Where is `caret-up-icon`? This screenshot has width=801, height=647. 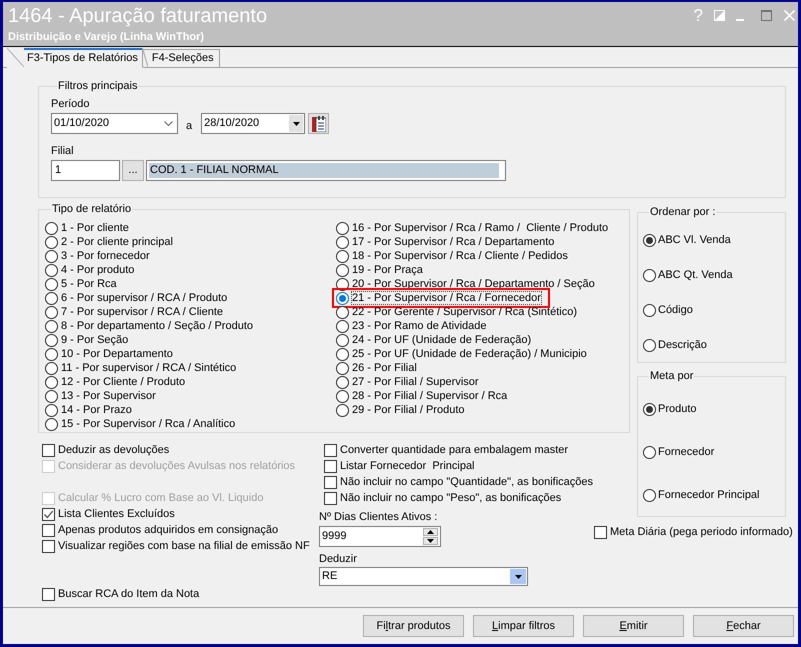 caret-up-icon is located at coordinates (430, 532).